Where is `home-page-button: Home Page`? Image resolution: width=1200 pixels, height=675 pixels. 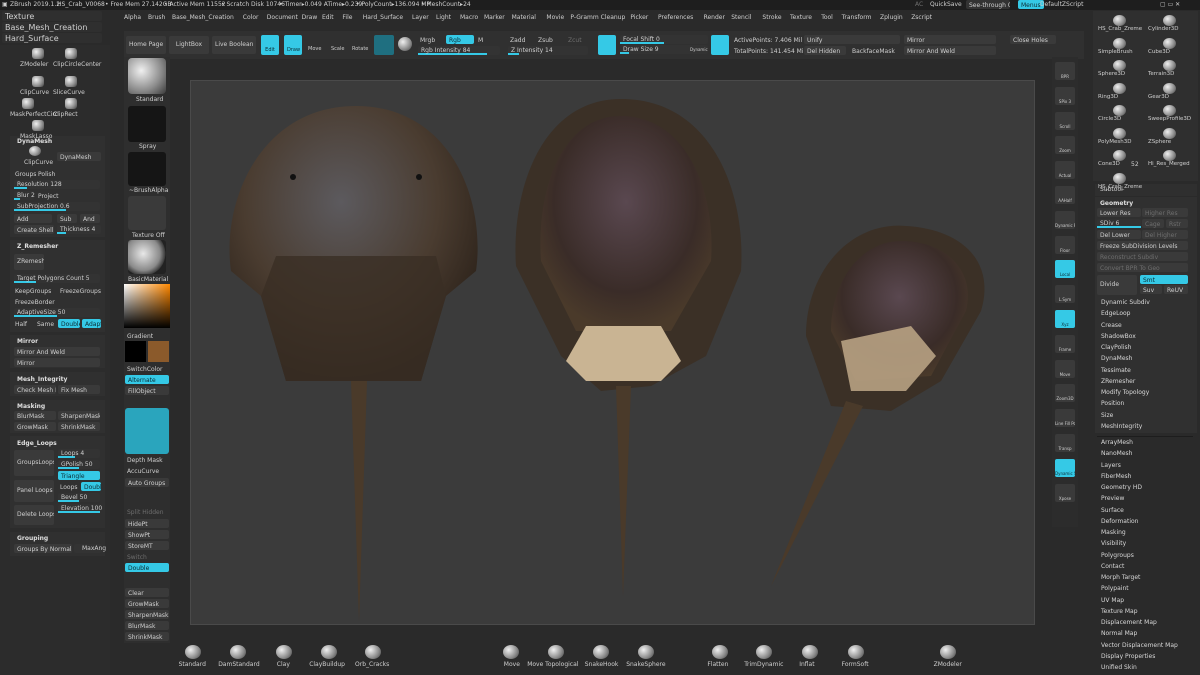
home-page-button: Home Page is located at coordinates (146, 45).